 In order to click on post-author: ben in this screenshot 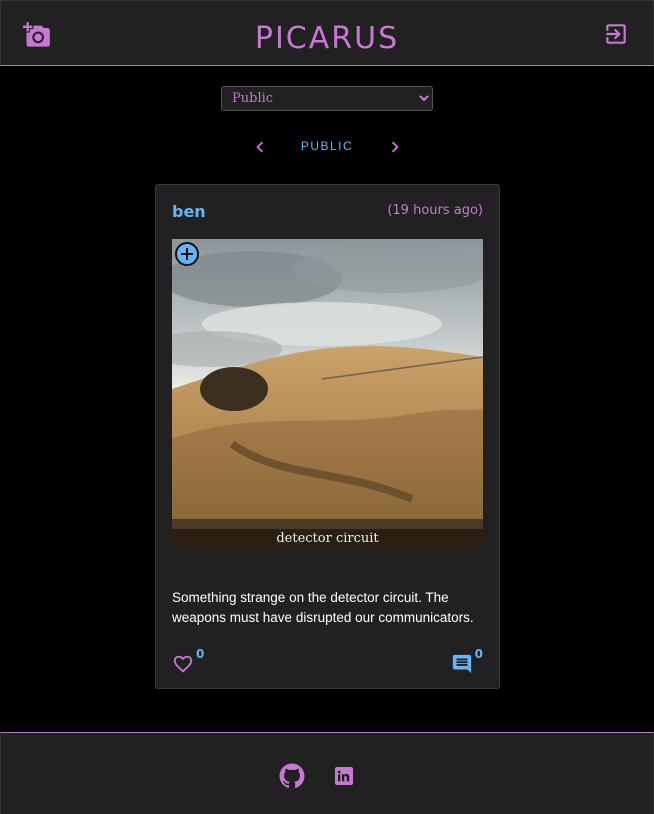, I will do `click(189, 211)`.